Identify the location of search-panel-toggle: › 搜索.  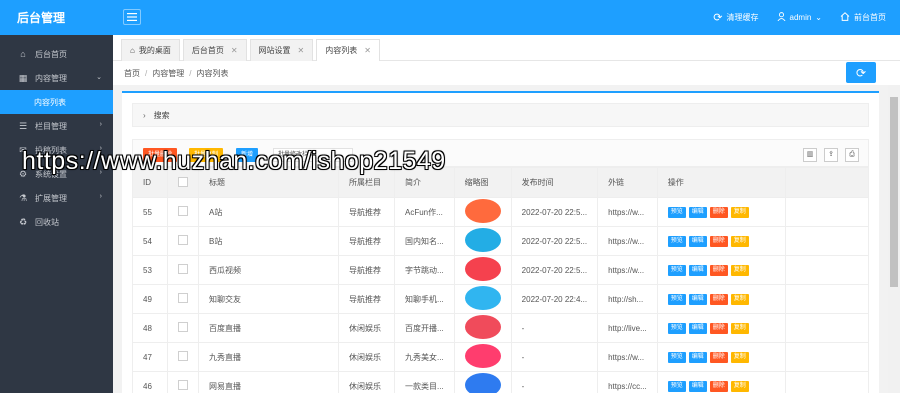
(500, 115).